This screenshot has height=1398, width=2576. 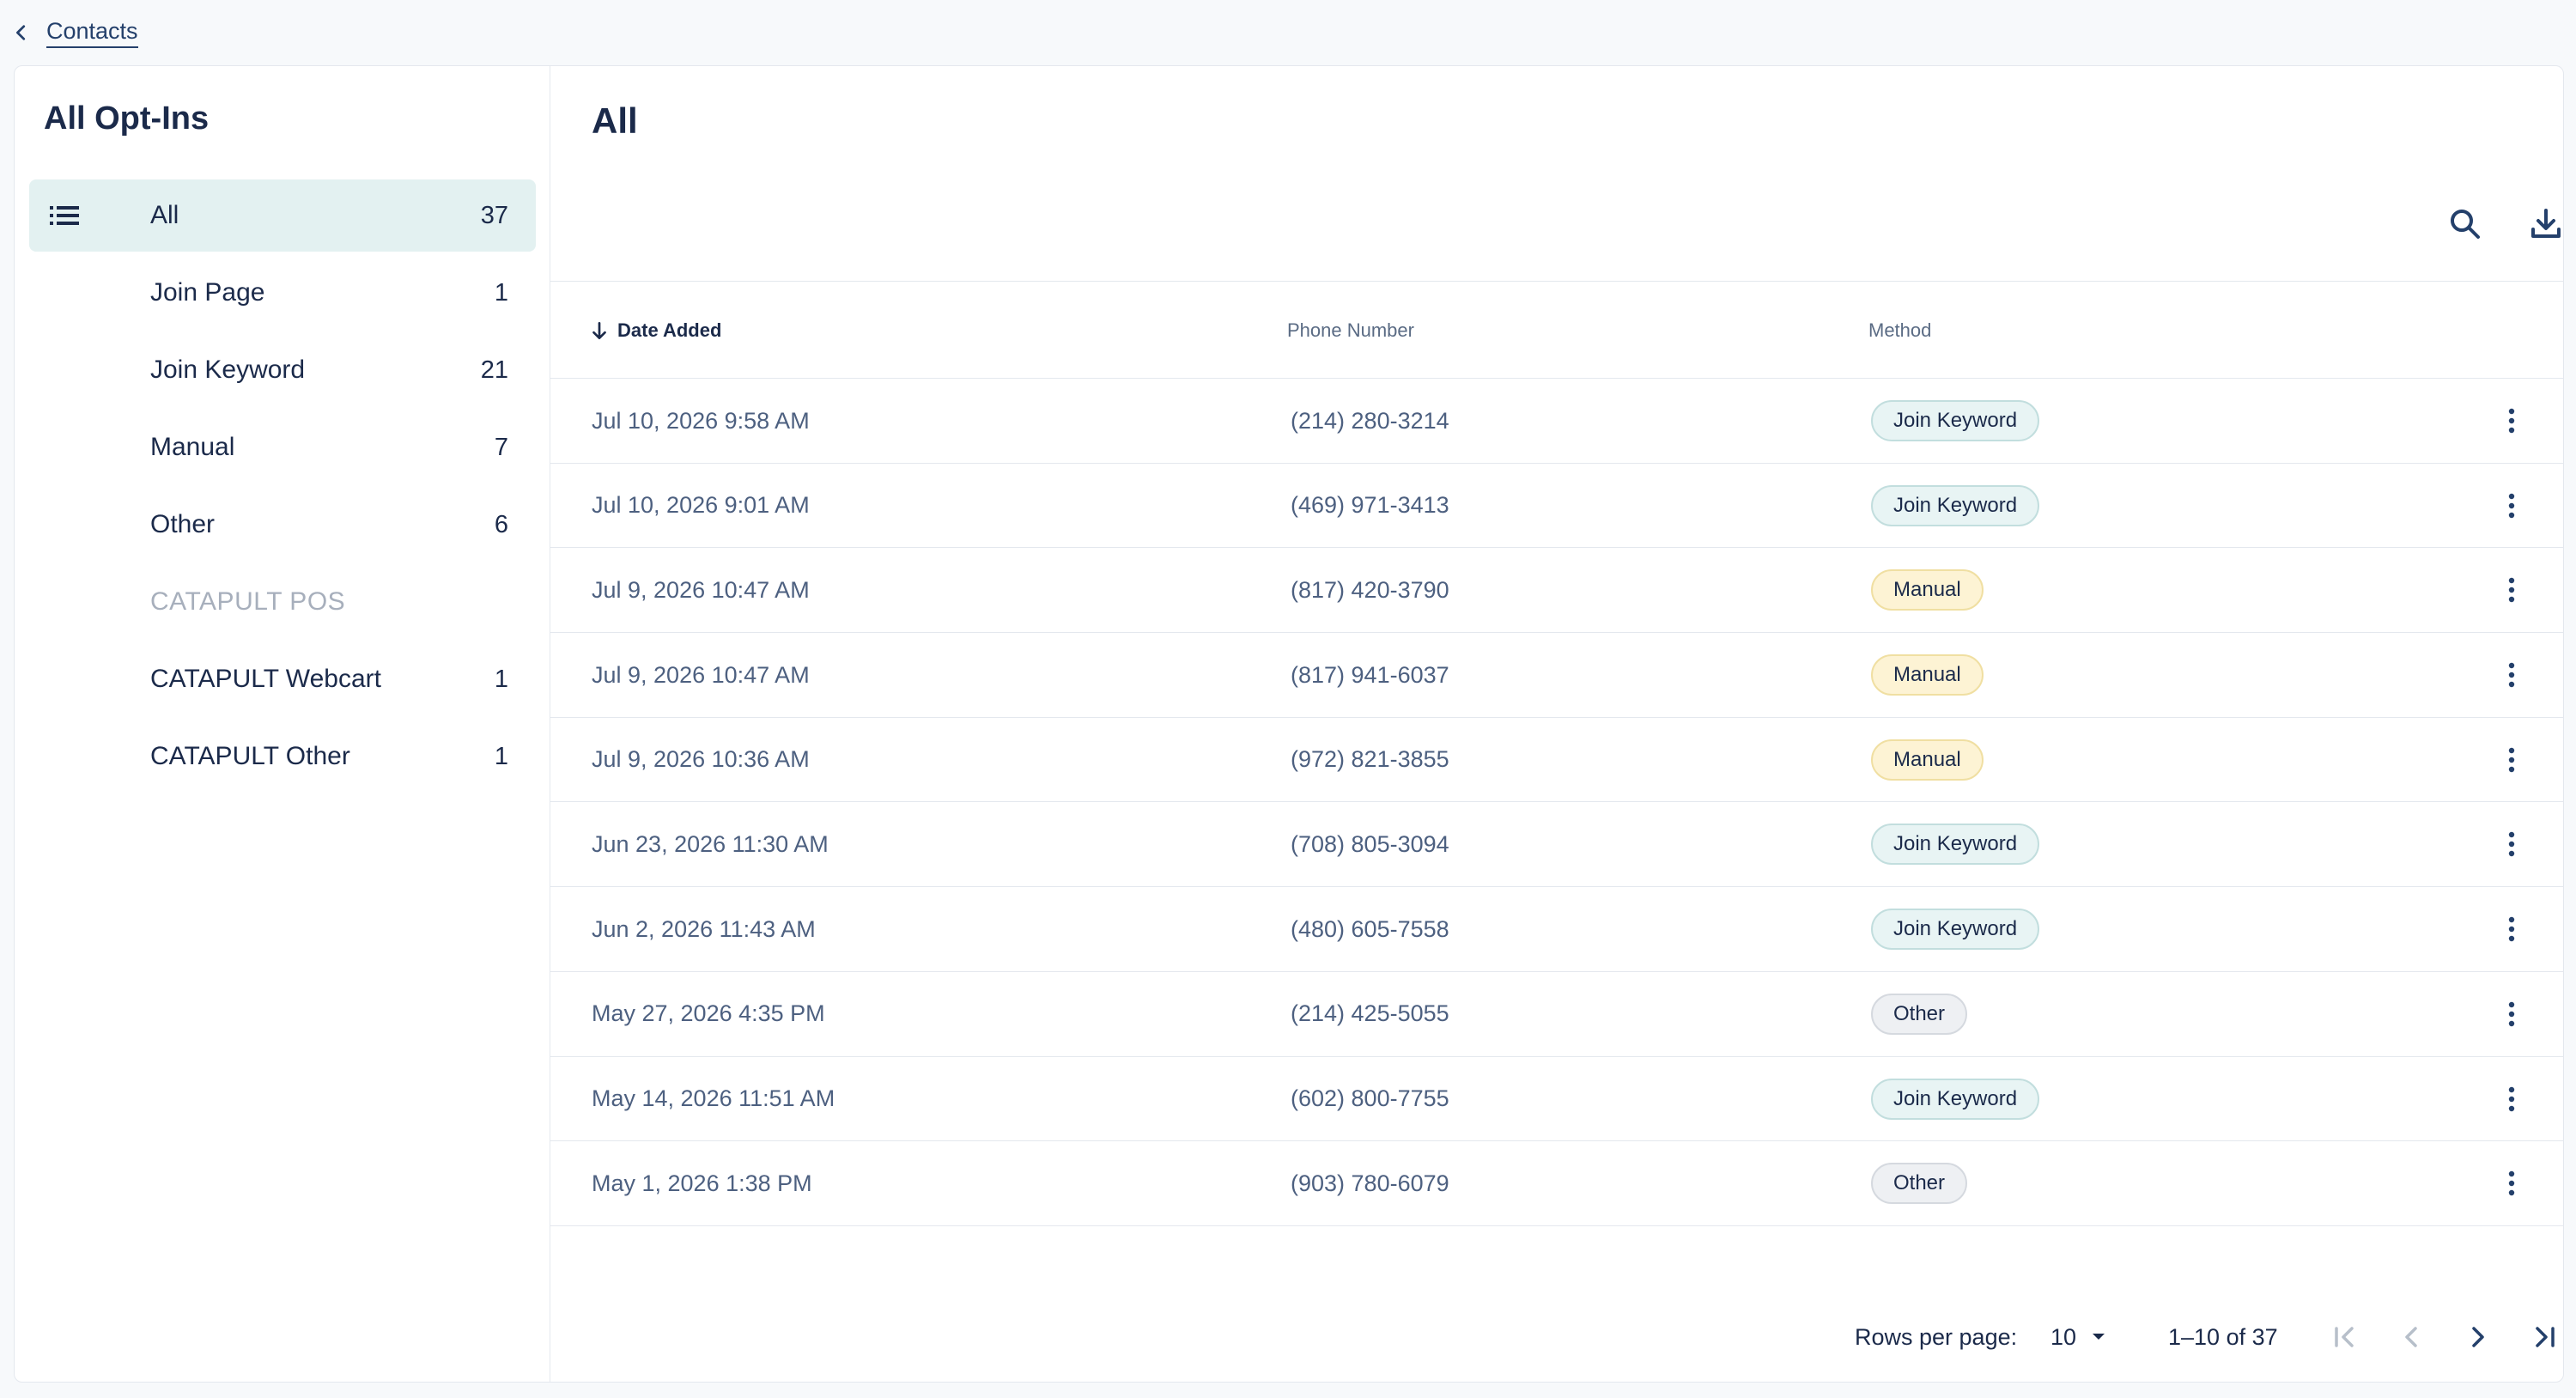 What do you see at coordinates (282, 525) in the screenshot?
I see `sidebar-item-other: Other 6` at bounding box center [282, 525].